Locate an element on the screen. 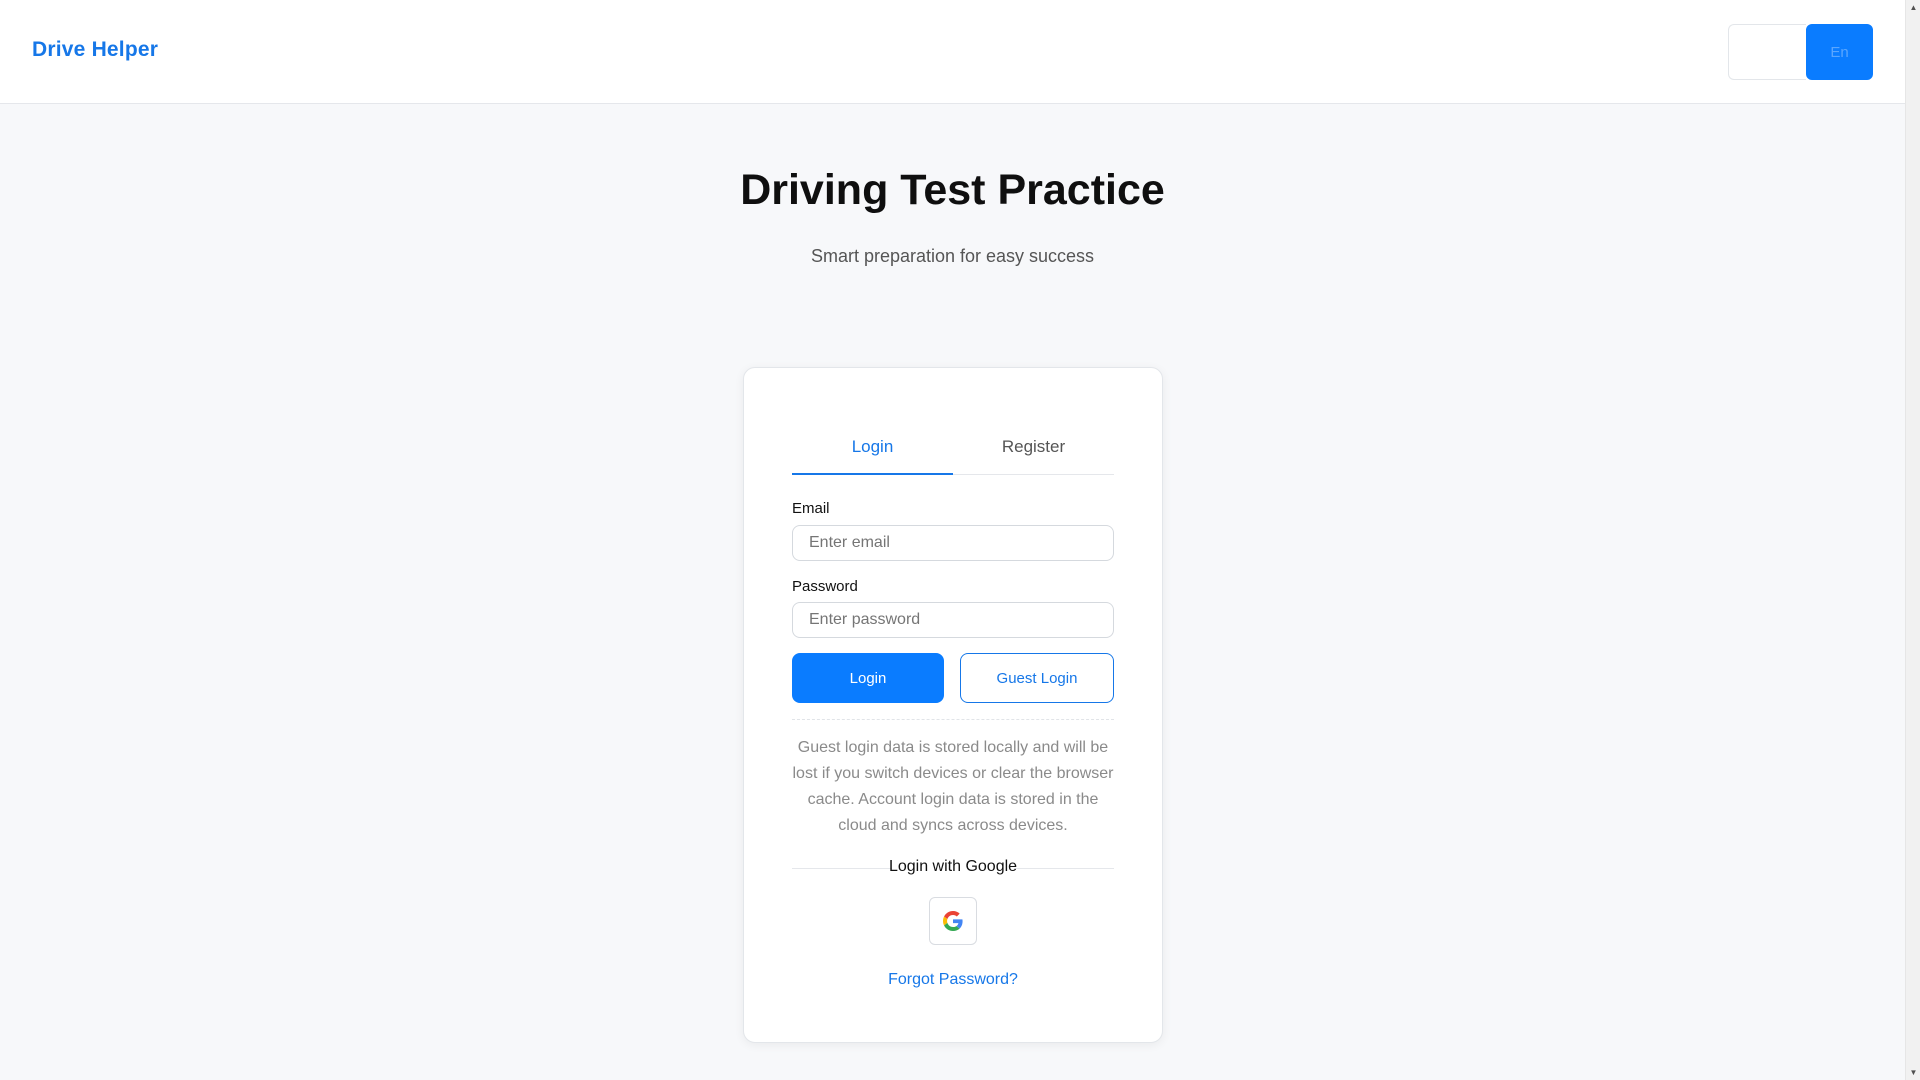 This screenshot has width=1920, height=1080. scroll-down-icon: ▼ is located at coordinates (1913, 1072).